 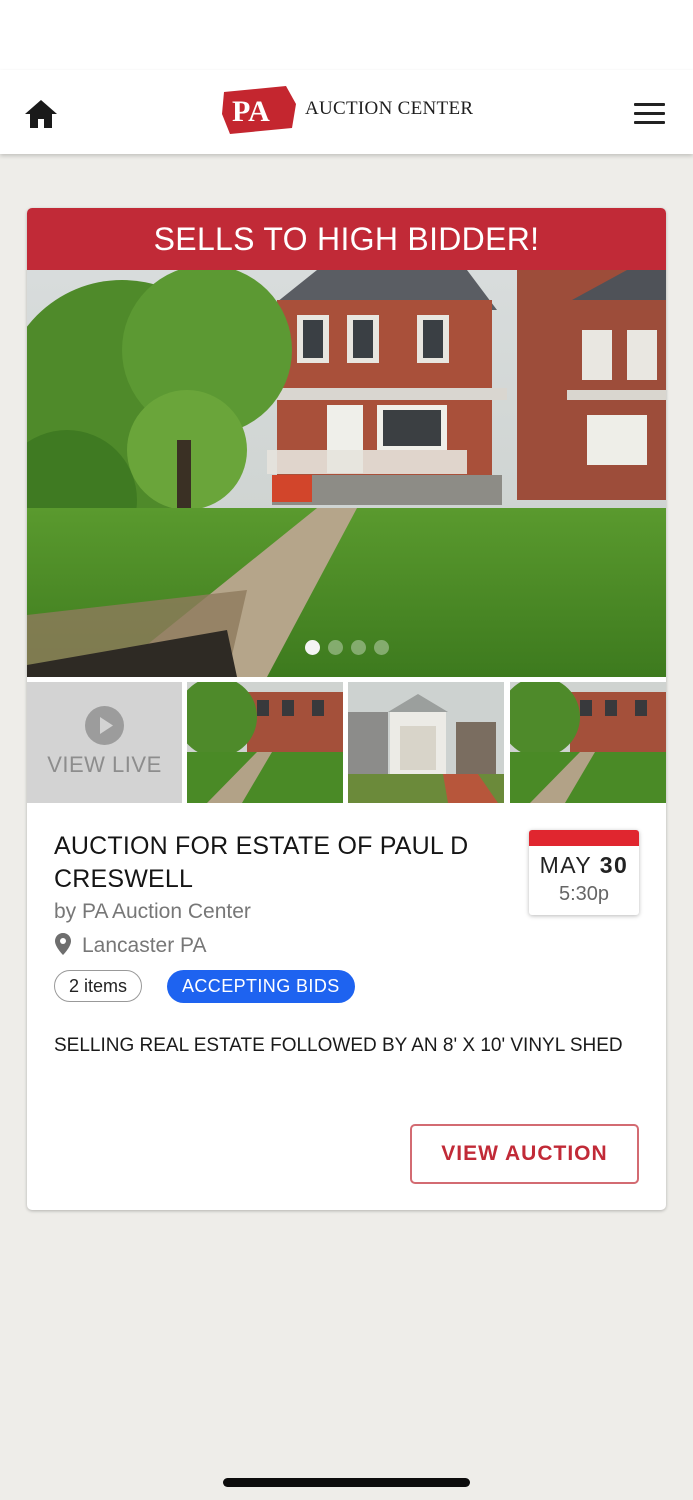 I want to click on map-pin-icon, so click(x=63, y=944).